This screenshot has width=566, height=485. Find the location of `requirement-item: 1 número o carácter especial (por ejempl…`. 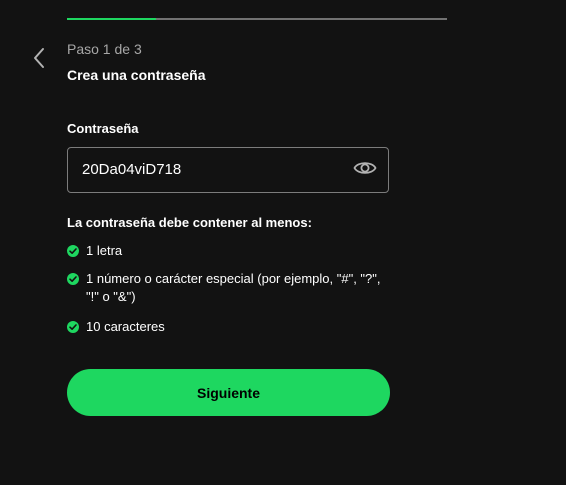

requirement-item: 1 número o carácter especial (por ejempl… is located at coordinates (226, 288).